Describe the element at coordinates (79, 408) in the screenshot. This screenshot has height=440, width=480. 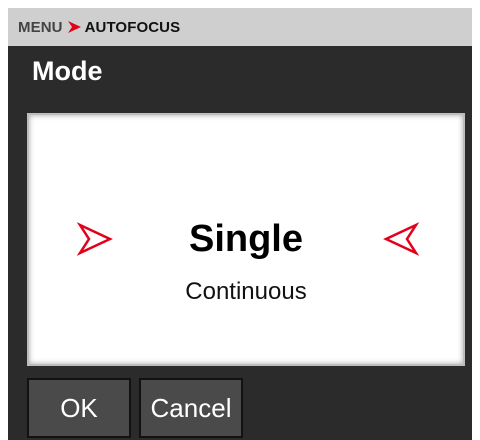
I see `ok-button: OK` at that location.